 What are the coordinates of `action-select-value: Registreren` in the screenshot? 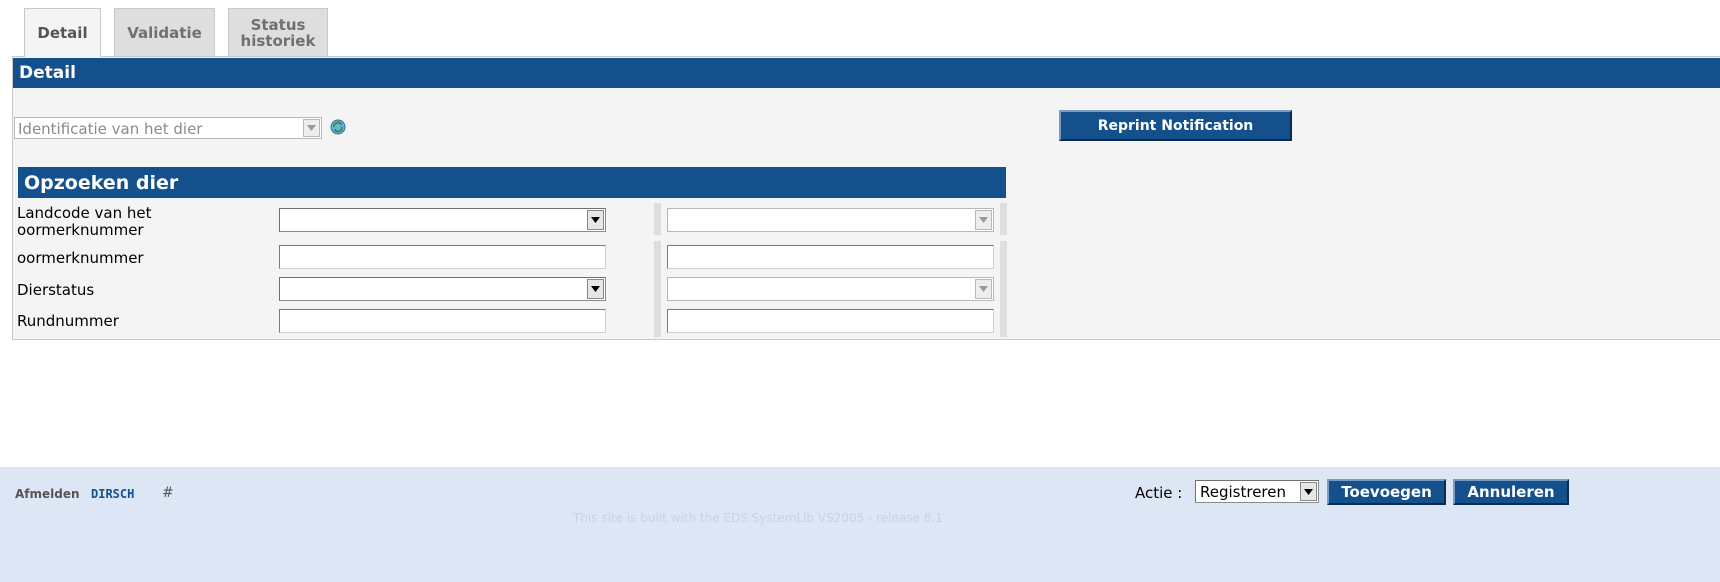 It's located at (1243, 492).